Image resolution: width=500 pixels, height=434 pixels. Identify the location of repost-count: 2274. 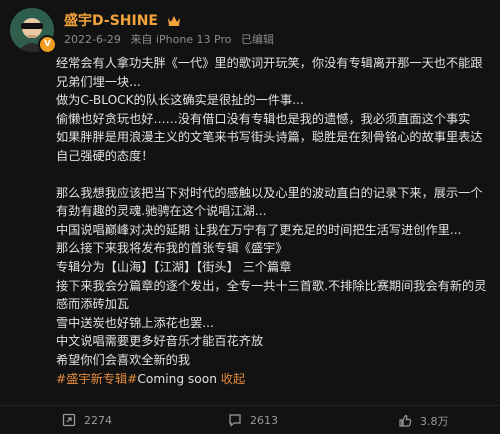
(98, 420).